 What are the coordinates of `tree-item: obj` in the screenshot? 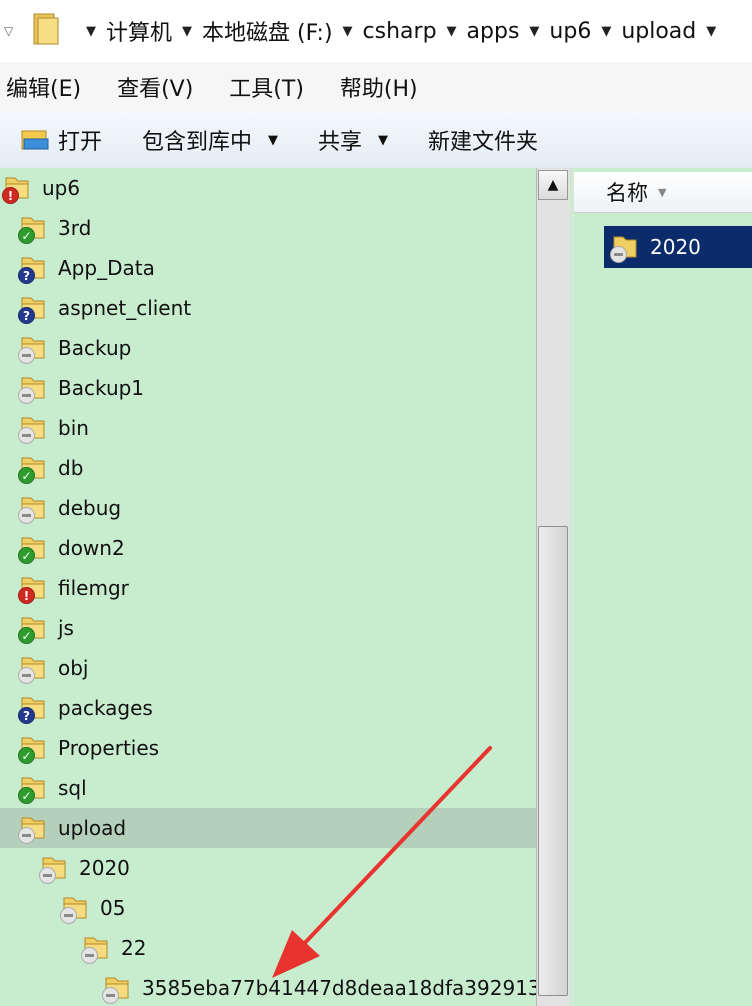 It's located at (268, 668).